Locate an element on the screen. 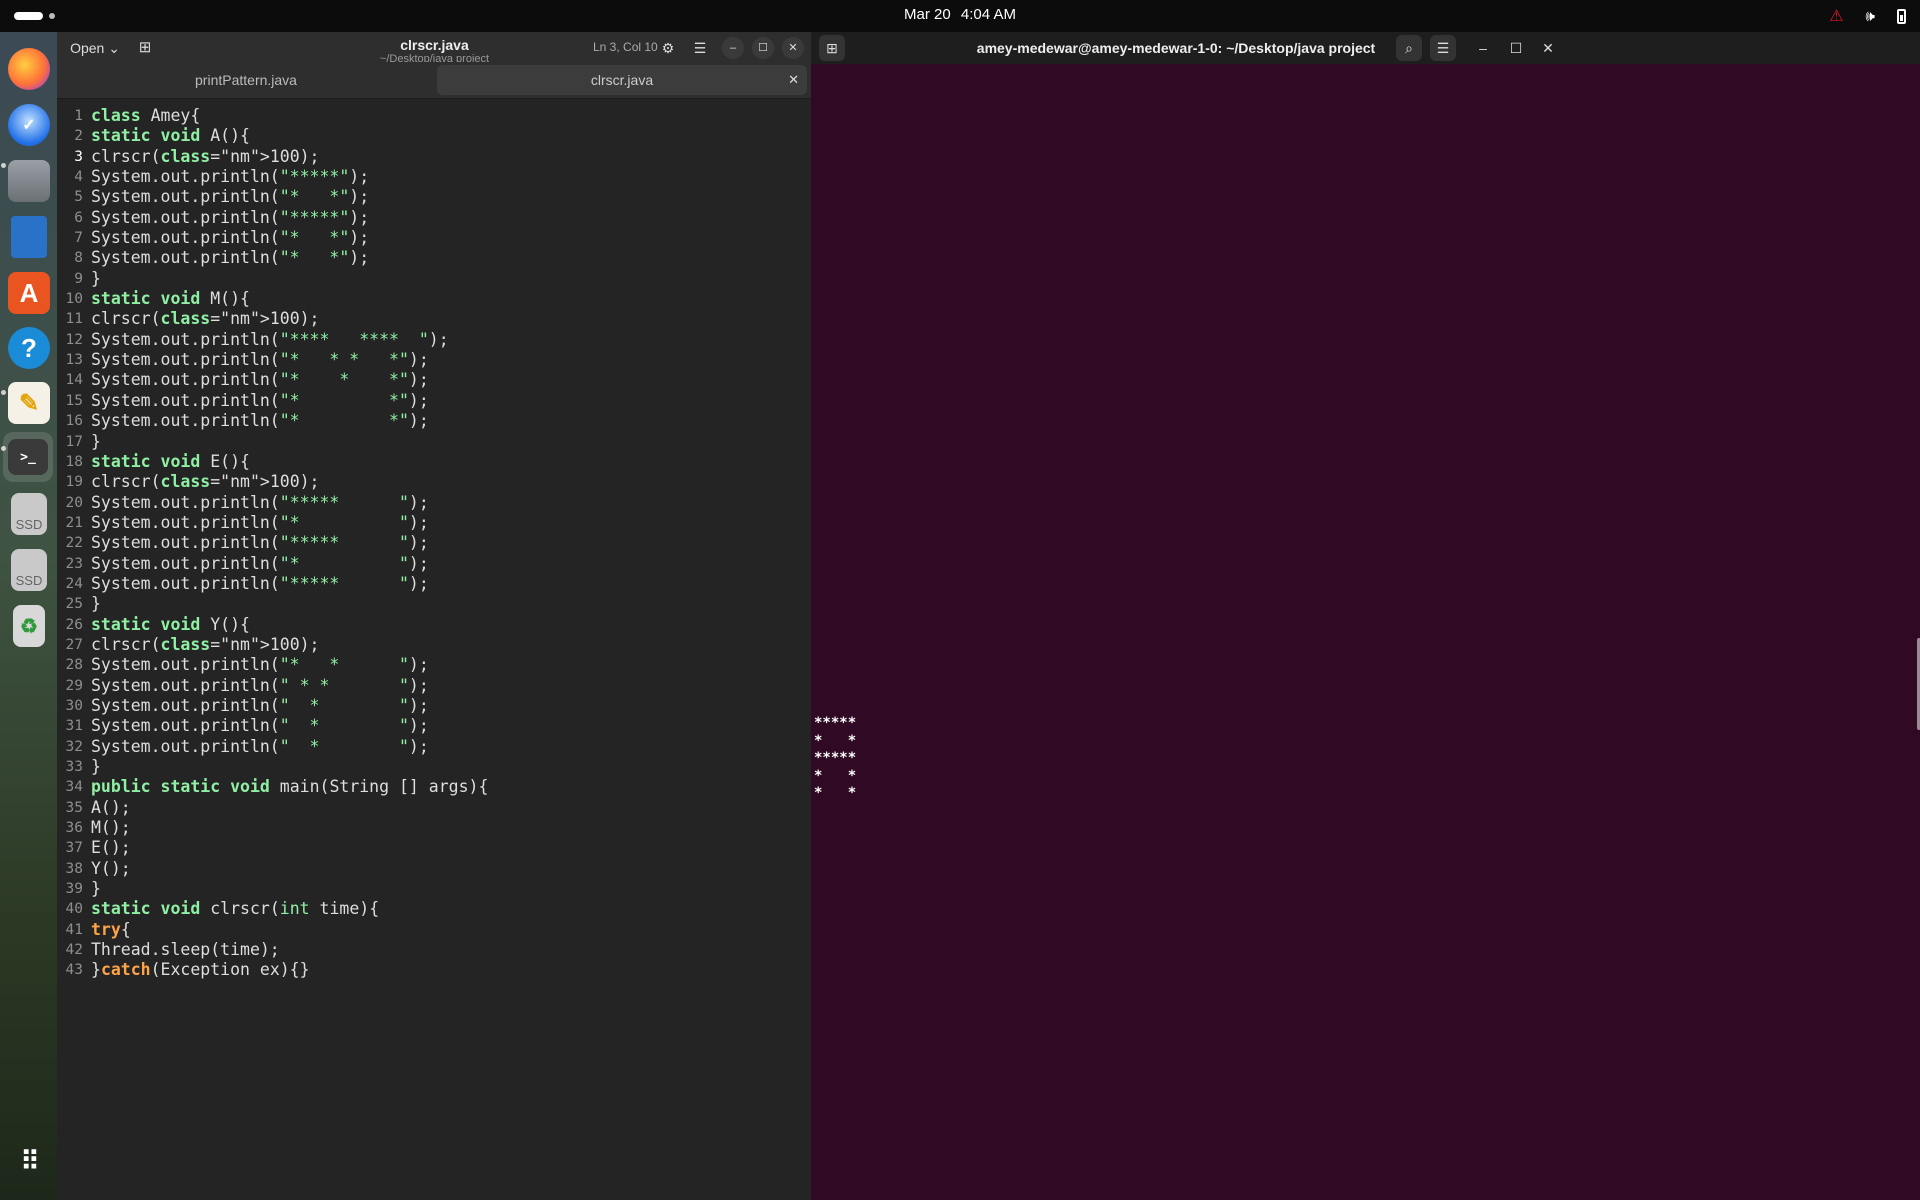  code-line: 32 System.out.println(" * "); is located at coordinates (434, 747).